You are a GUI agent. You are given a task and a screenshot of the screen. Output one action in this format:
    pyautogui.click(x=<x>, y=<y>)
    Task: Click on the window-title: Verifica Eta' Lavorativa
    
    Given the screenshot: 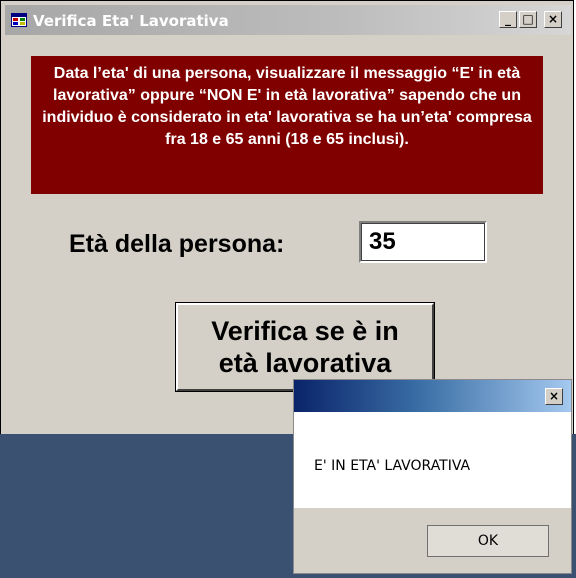 What is the action you would take?
    pyautogui.click(x=131, y=21)
    